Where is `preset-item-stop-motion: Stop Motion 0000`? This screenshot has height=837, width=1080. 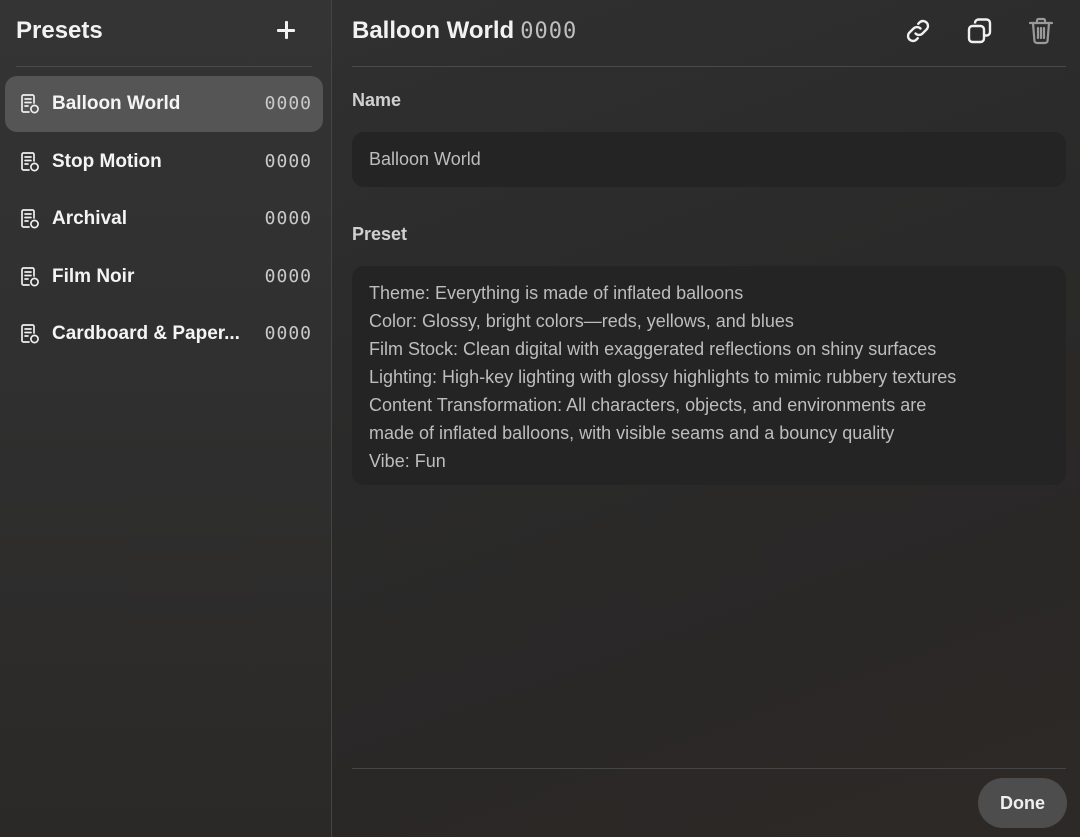 preset-item-stop-motion: Stop Motion 0000 is located at coordinates (164, 162).